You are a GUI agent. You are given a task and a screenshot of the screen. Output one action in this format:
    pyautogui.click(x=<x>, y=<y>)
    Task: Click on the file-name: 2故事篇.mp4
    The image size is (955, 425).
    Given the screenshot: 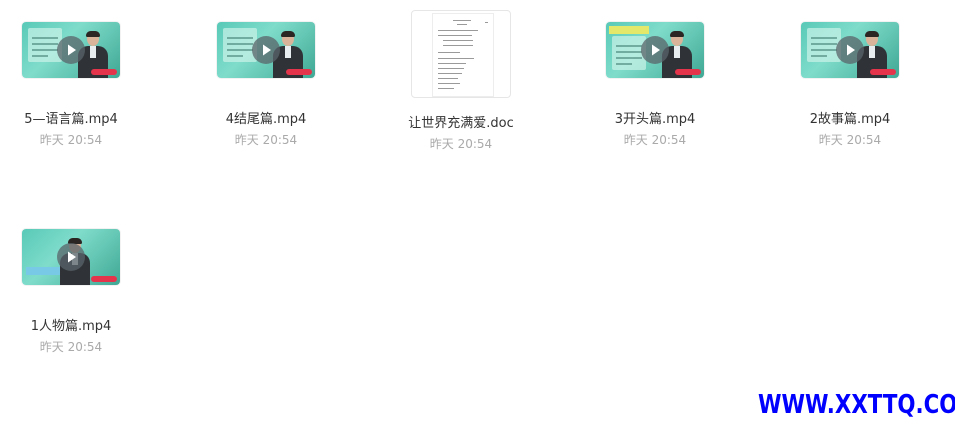 What is the action you would take?
    pyautogui.click(x=850, y=120)
    